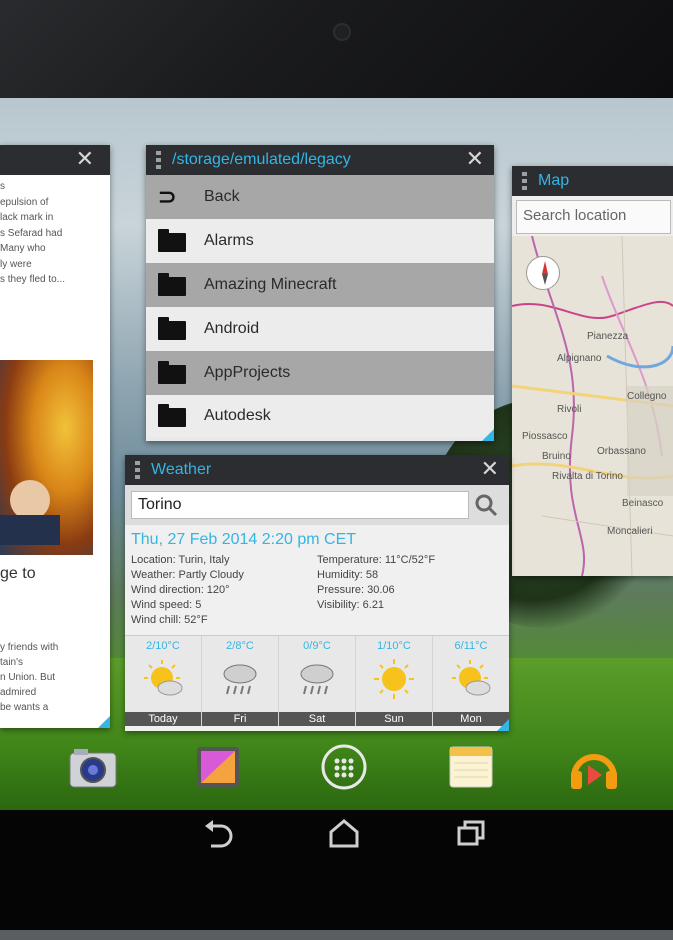 This screenshot has width=673, height=940. I want to click on compass-icon, so click(543, 273).